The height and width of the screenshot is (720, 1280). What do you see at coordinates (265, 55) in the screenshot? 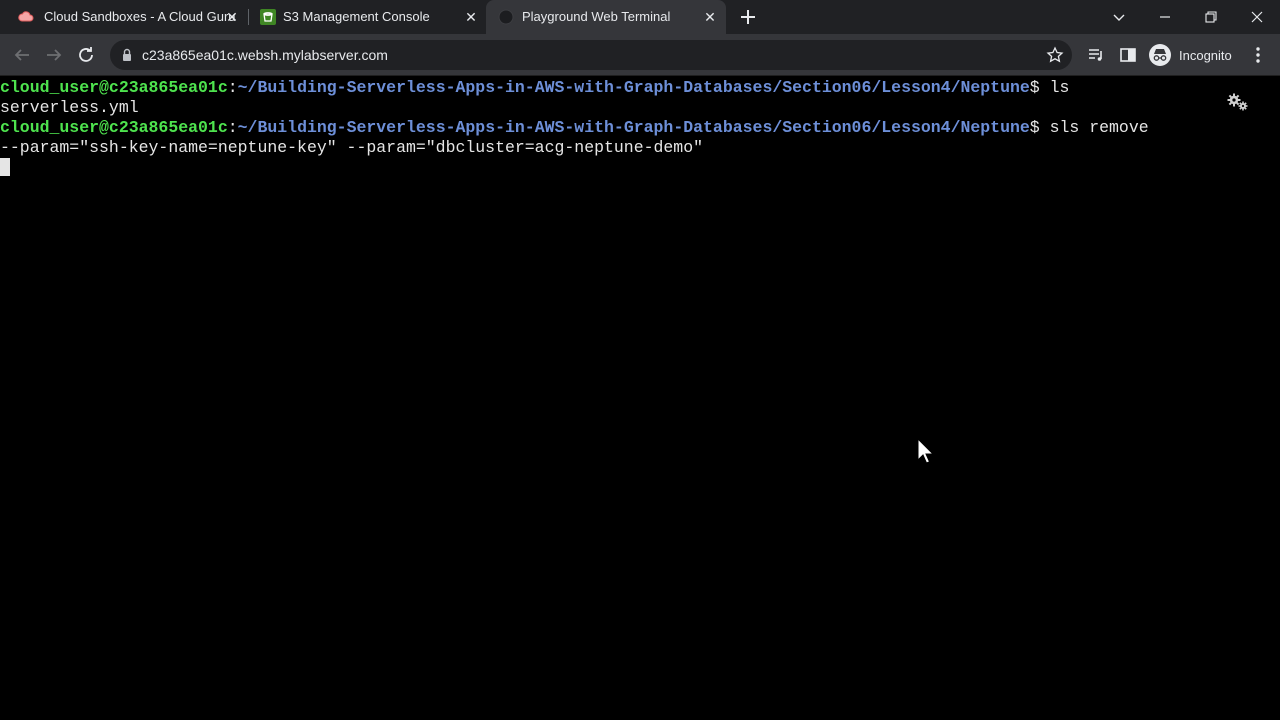
I see `url-text: c23a865ea01c.websh.mylabserver.com` at bounding box center [265, 55].